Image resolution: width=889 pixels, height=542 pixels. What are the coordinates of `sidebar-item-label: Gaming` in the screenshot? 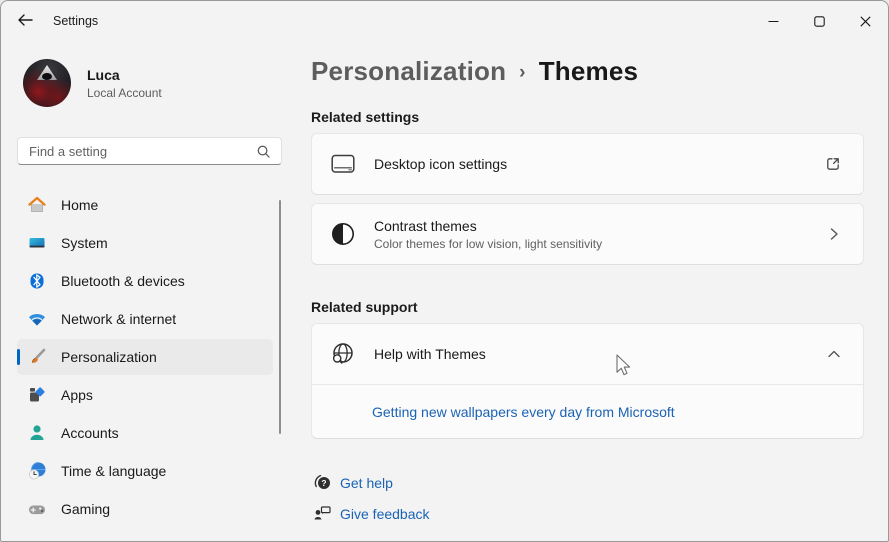 It's located at (86, 509).